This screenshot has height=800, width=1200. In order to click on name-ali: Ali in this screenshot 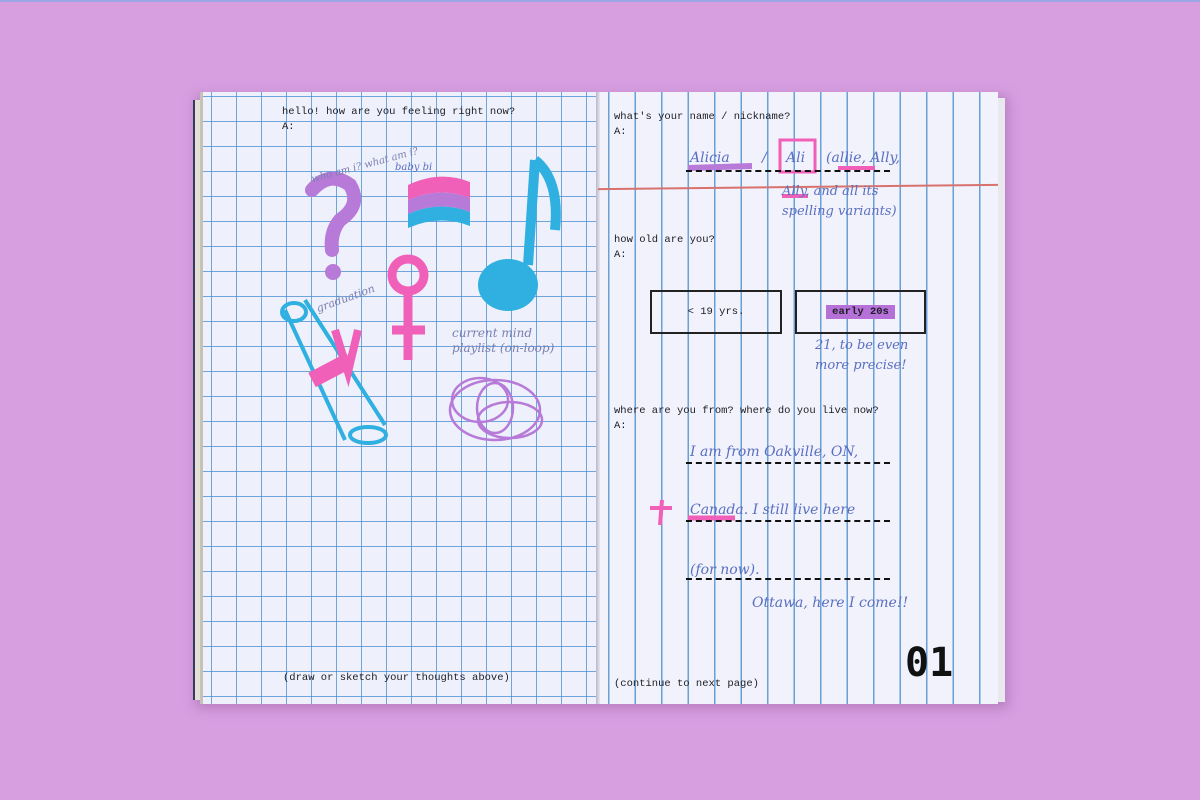, I will do `click(796, 158)`.